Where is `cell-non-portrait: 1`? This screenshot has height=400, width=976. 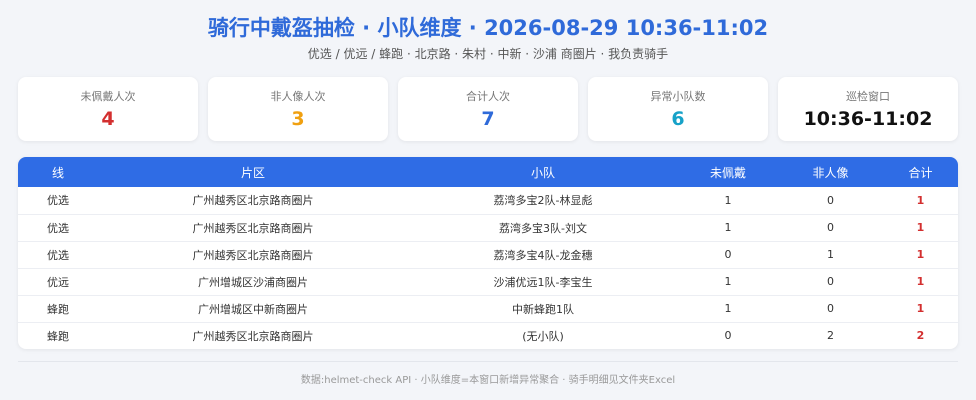 cell-non-portrait: 1 is located at coordinates (830, 254).